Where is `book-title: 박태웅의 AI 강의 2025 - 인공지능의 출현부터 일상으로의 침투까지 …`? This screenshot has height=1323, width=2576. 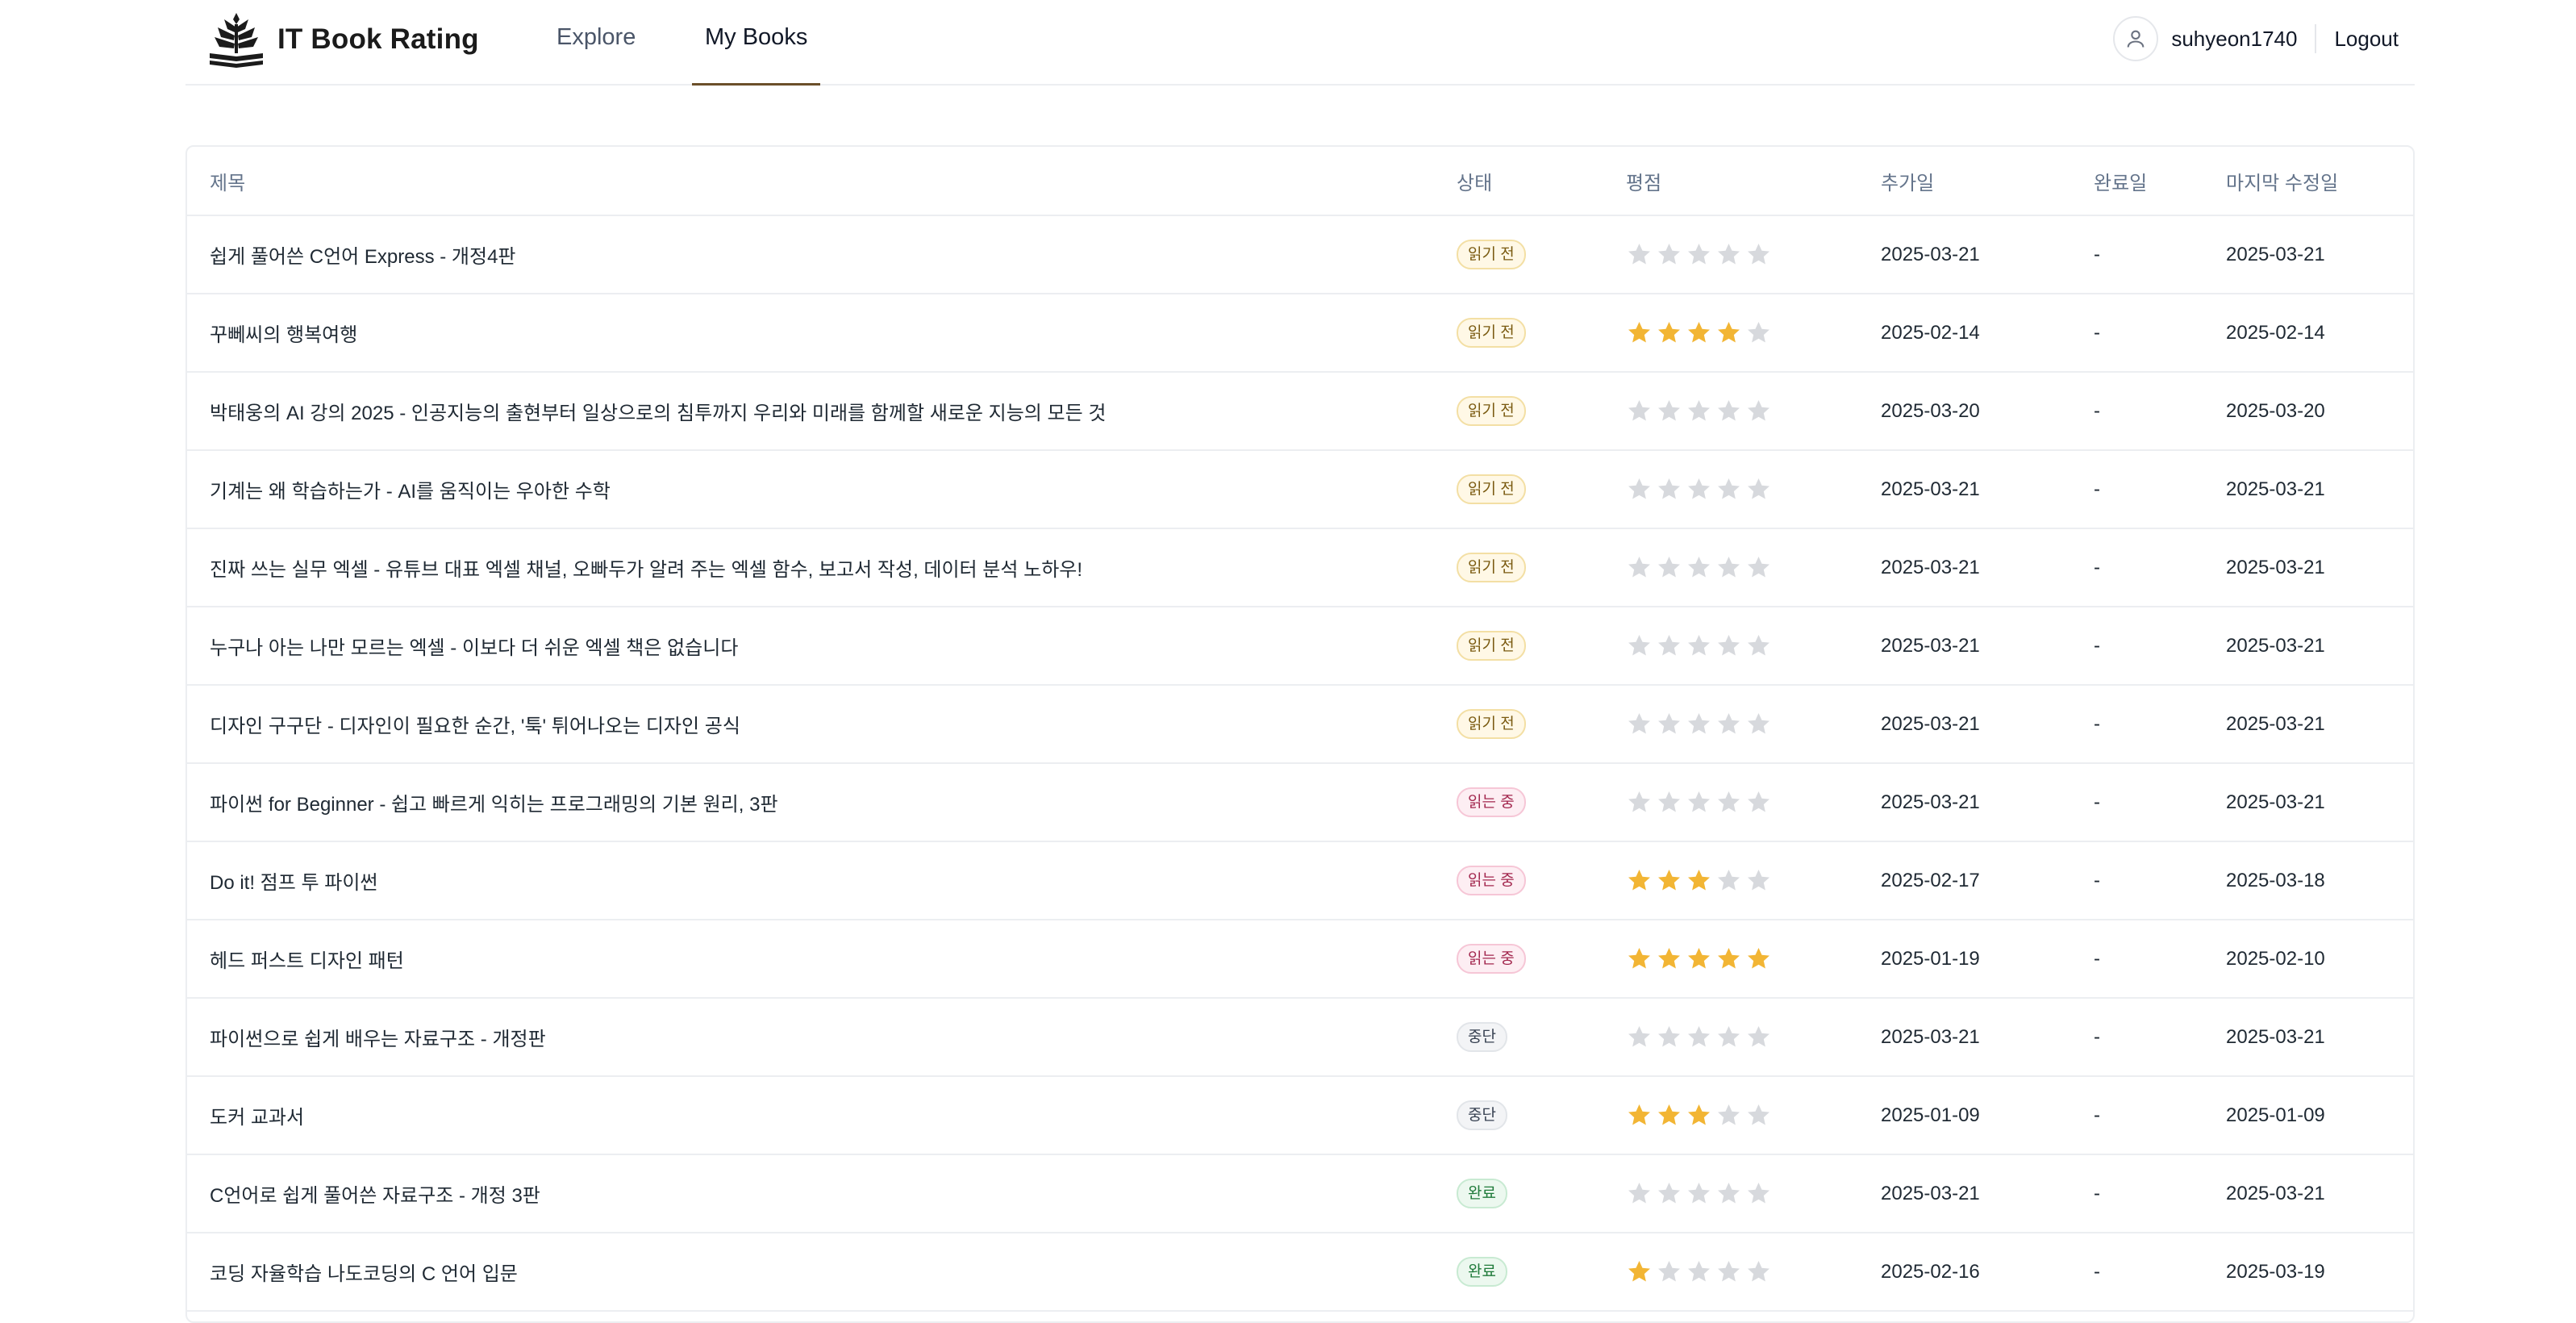
book-title: 박태웅의 AI 강의 2025 - 인공지능의 출현부터 일상으로의 침투까지 … is located at coordinates (658, 411).